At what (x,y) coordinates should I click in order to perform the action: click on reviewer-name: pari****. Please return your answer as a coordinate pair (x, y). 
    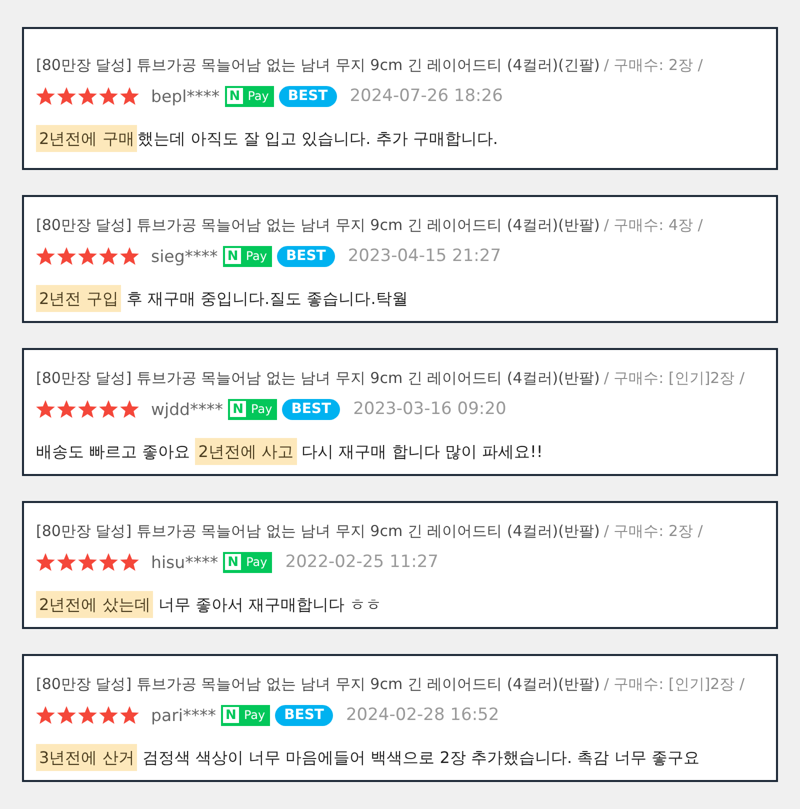
    Looking at the image, I should click on (183, 715).